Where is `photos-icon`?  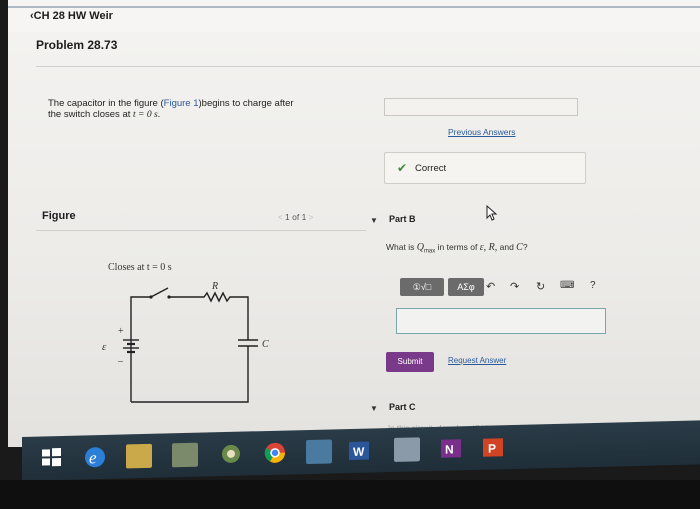 photos-icon is located at coordinates (231, 454).